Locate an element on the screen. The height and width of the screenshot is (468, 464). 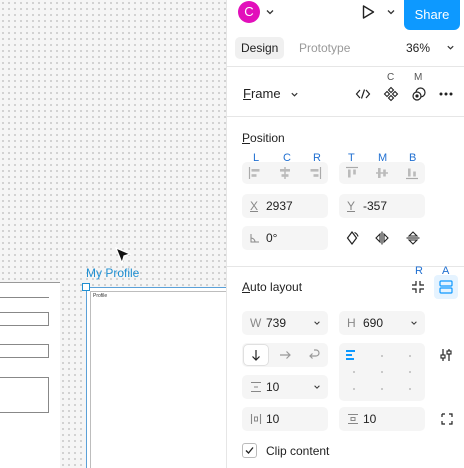
mask-icon is located at coordinates (419, 94).